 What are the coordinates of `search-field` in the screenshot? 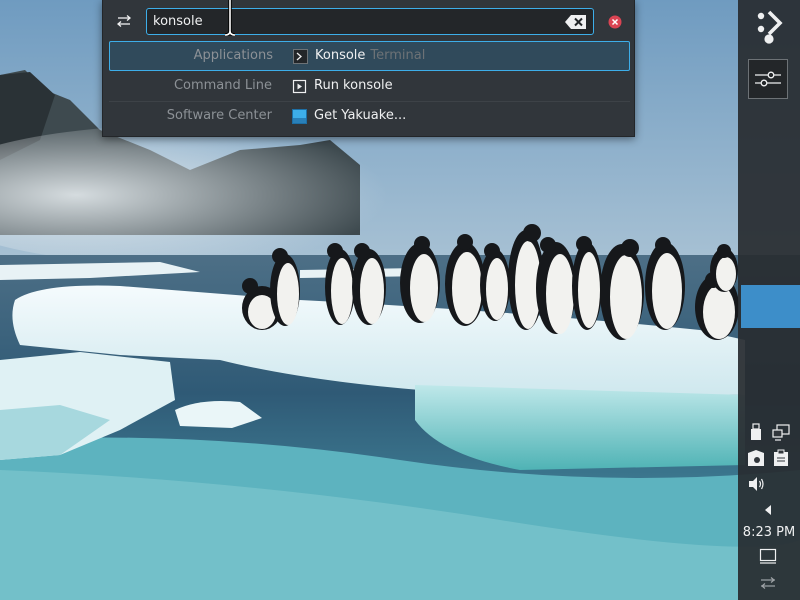 It's located at (370, 21).